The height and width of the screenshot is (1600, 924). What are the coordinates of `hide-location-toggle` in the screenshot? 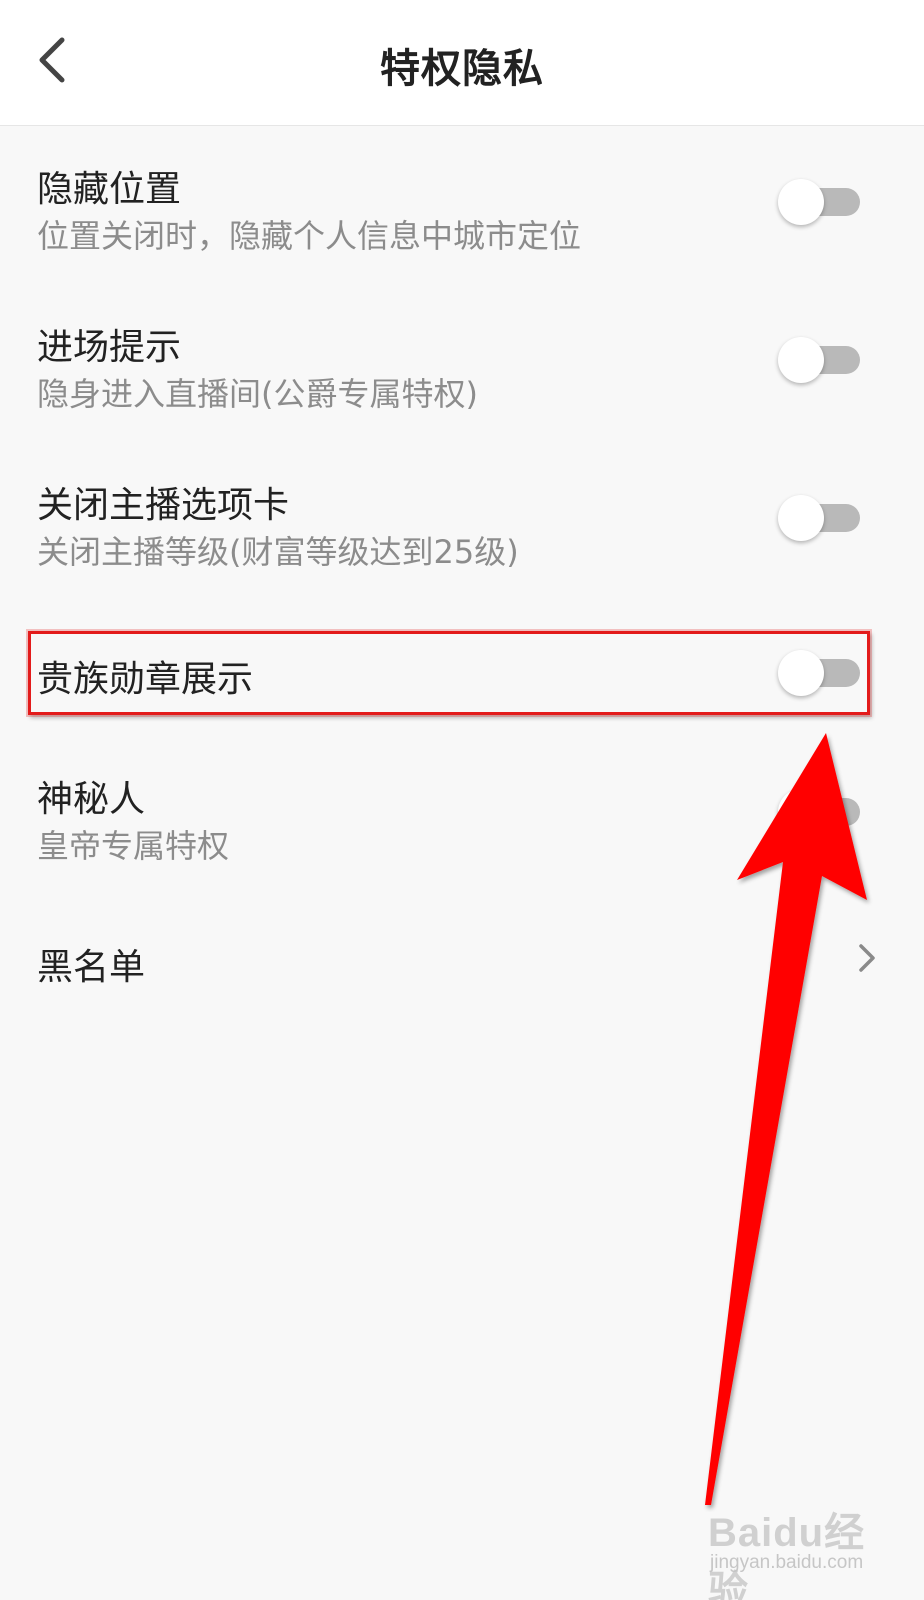 It's located at (819, 202).